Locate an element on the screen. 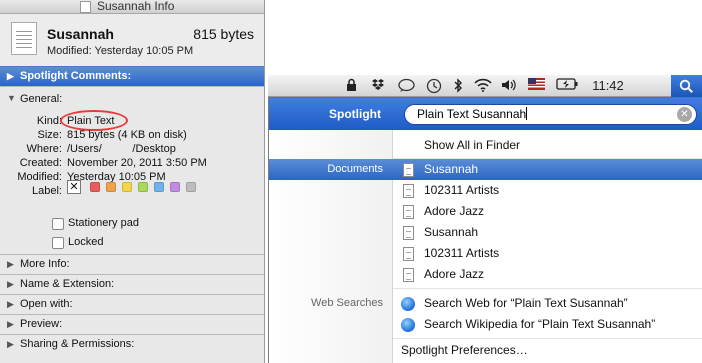  section-more-info: ▶ More Info: is located at coordinates (132, 264).